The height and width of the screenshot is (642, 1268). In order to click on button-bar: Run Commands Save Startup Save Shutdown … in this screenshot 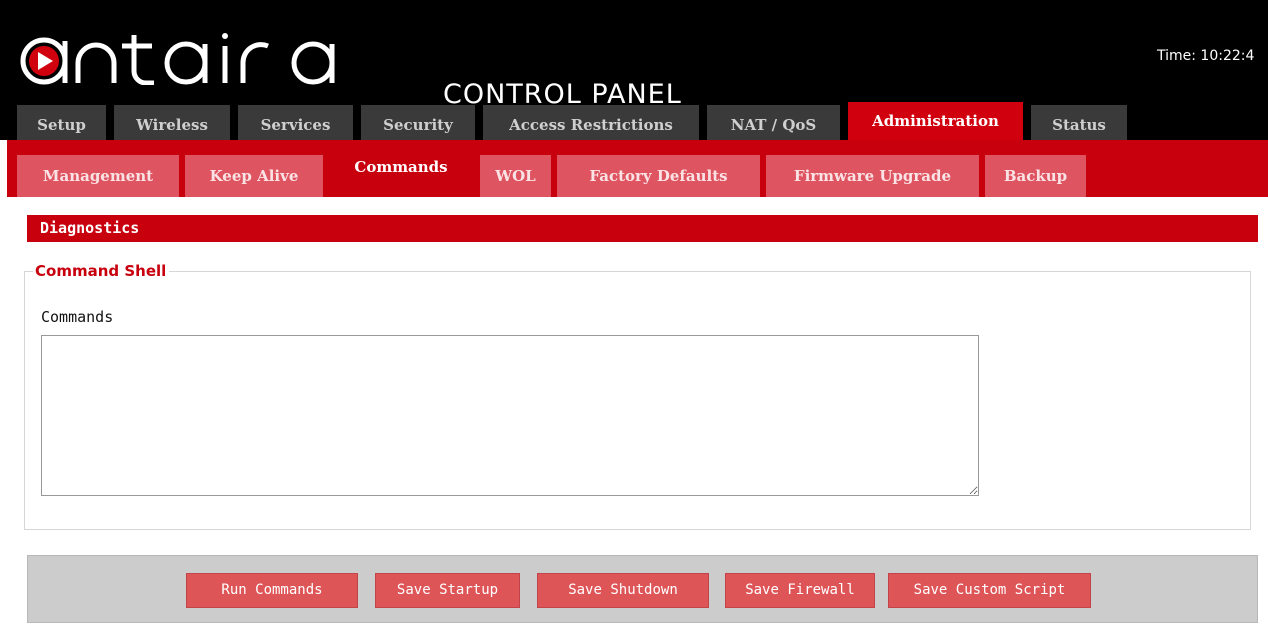, I will do `click(642, 589)`.